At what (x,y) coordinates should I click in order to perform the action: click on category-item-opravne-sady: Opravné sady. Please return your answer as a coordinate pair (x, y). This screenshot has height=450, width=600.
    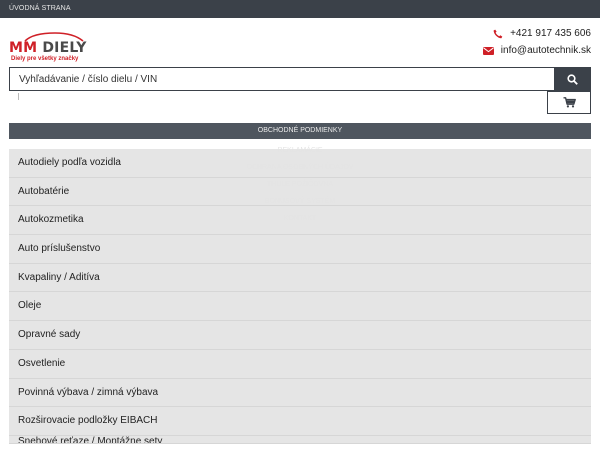
    Looking at the image, I should click on (300, 335).